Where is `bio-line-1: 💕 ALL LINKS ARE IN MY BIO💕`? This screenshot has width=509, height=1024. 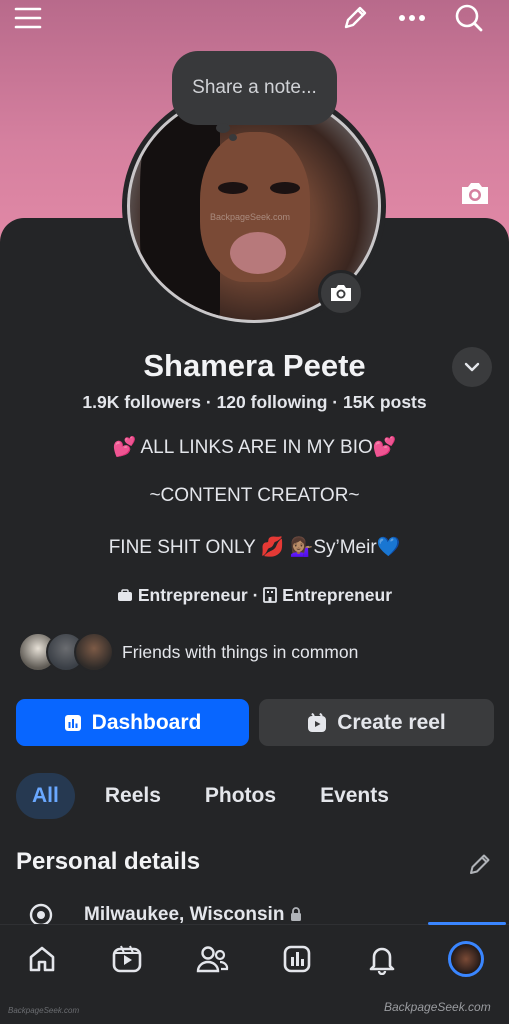
bio-line-1: 💕 ALL LINKS ARE IN MY BIO💕 is located at coordinates (254, 447).